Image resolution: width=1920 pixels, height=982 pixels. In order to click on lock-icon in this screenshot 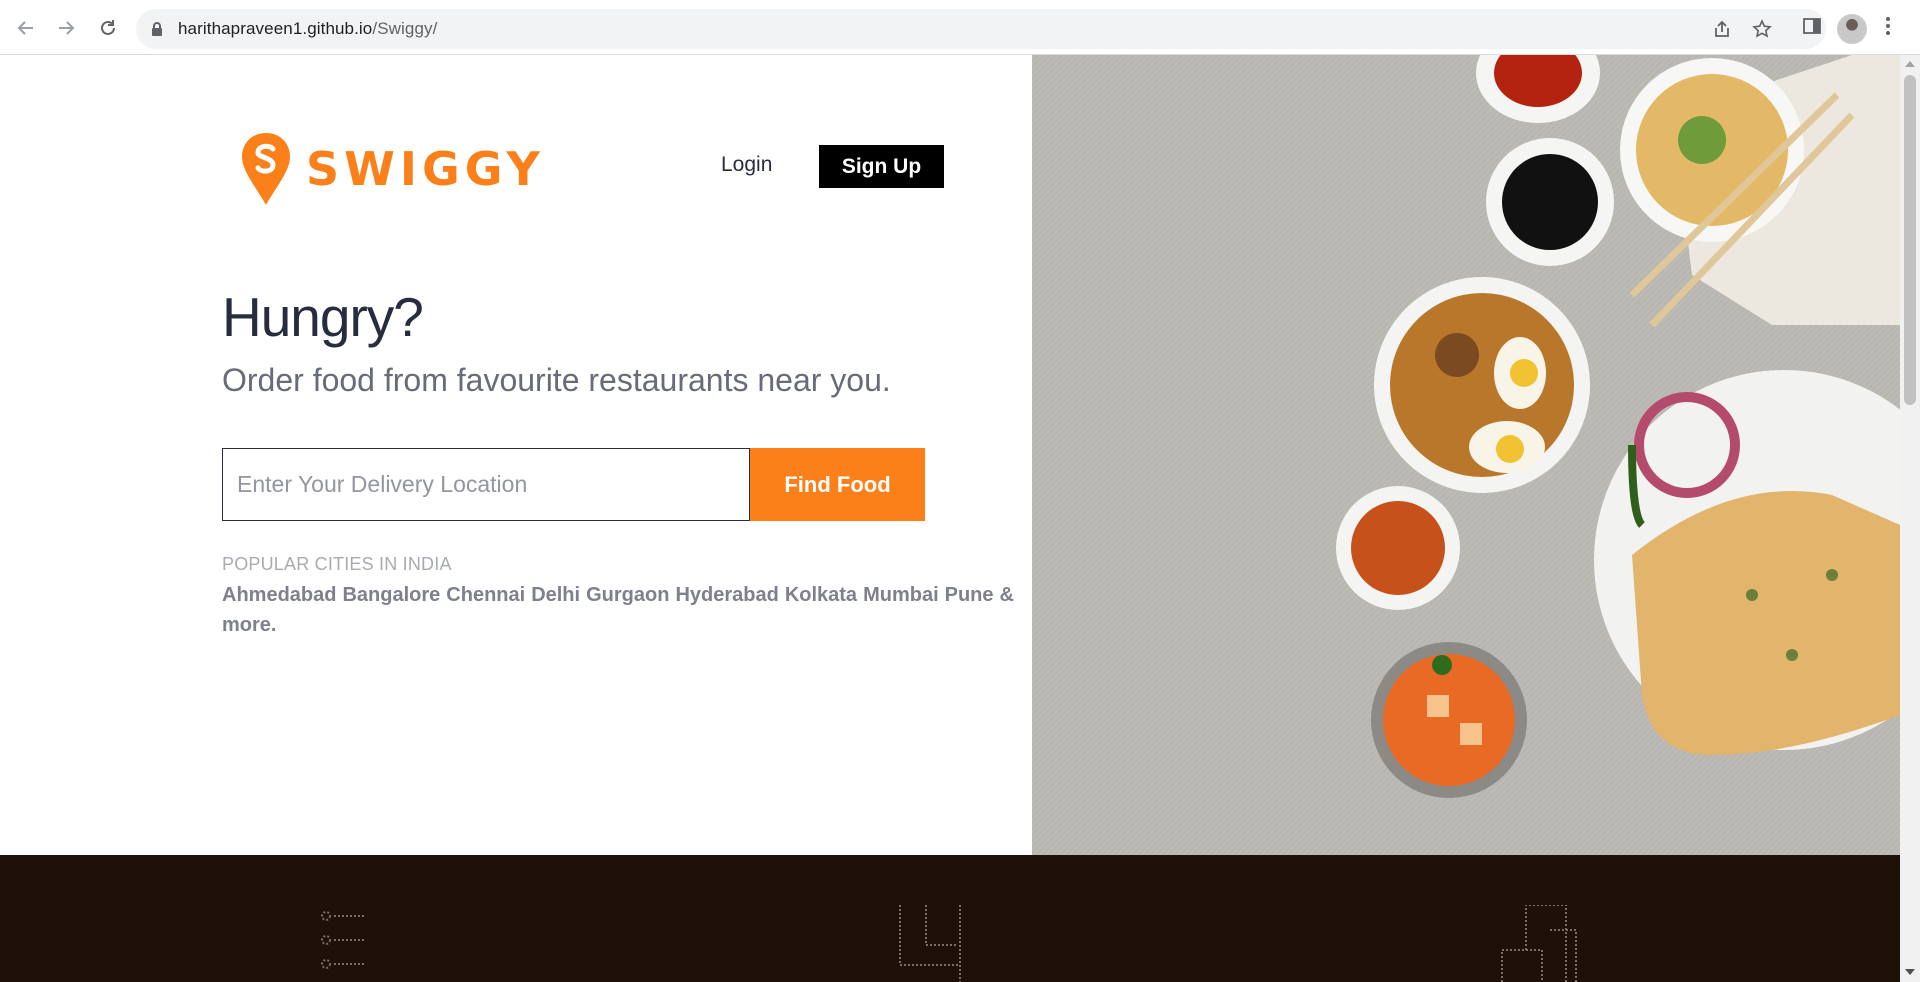, I will do `click(157, 29)`.